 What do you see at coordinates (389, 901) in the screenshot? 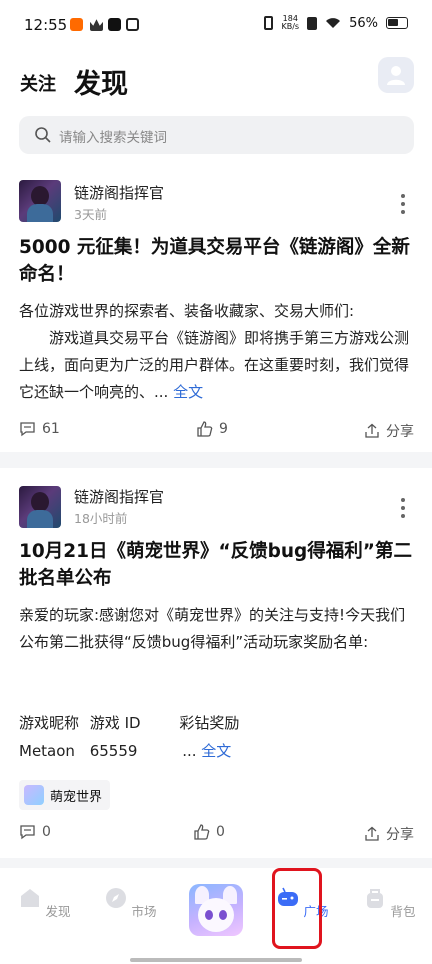
I see `nav-backpack: 背包` at bounding box center [389, 901].